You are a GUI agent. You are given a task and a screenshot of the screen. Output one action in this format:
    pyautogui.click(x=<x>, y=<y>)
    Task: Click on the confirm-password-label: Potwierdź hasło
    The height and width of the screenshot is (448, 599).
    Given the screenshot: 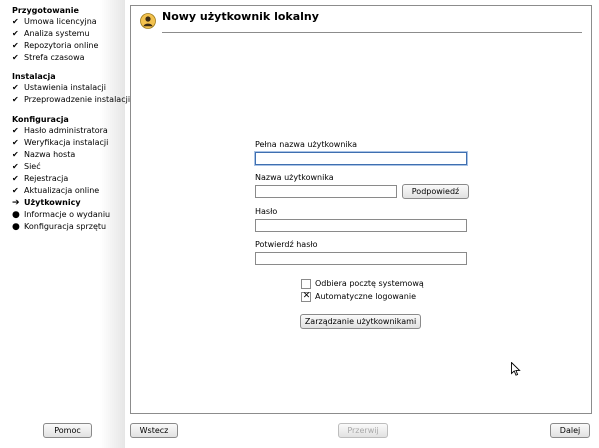 What is the action you would take?
    pyautogui.click(x=286, y=244)
    